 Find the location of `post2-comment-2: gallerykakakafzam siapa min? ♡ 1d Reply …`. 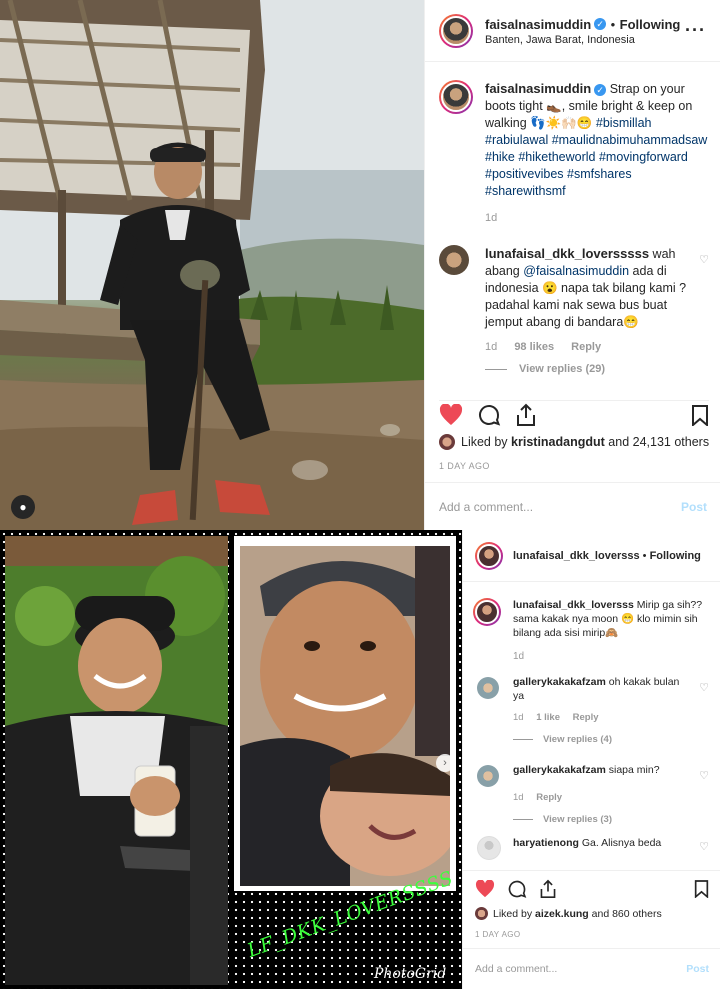

post2-comment-2: gallerykakakafzam siapa min? ♡ 1d Reply … is located at coordinates (591, 795).